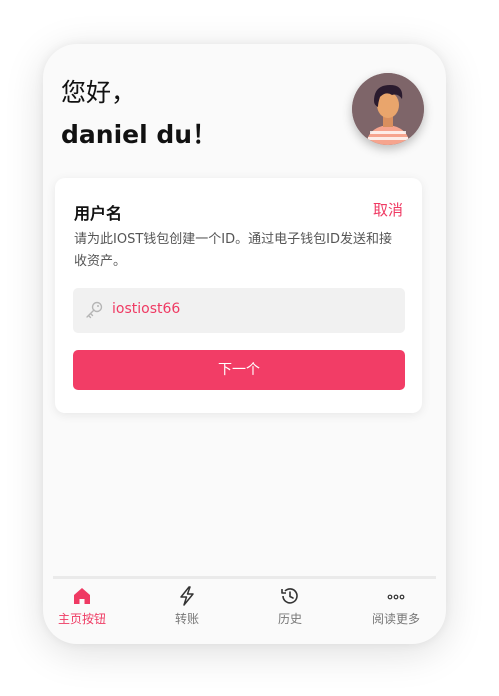  Describe the element at coordinates (99, 92) in the screenshot. I see `greeting-line-1: 您好，` at that location.